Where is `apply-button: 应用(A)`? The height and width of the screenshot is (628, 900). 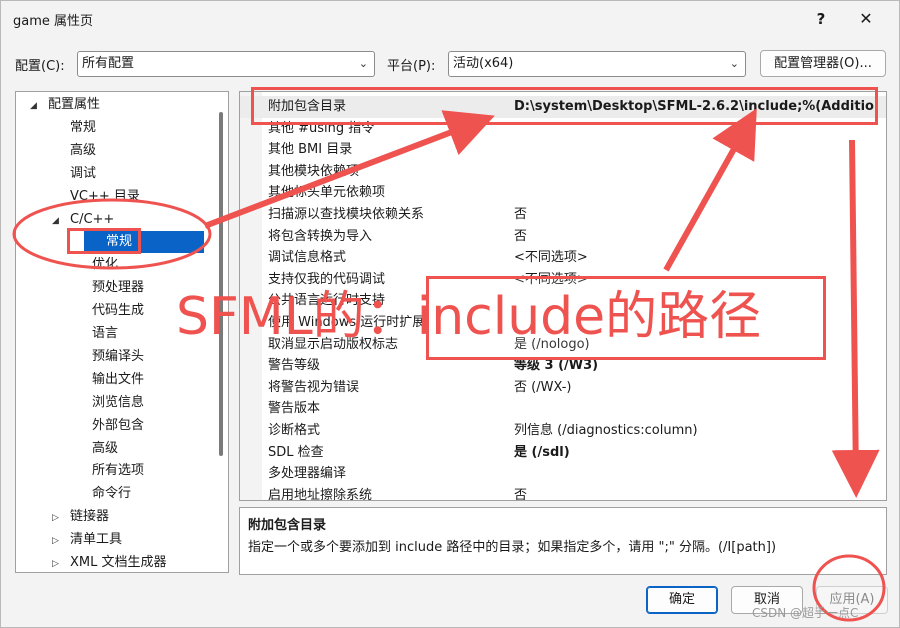 apply-button: 应用(A) is located at coordinates (852, 600).